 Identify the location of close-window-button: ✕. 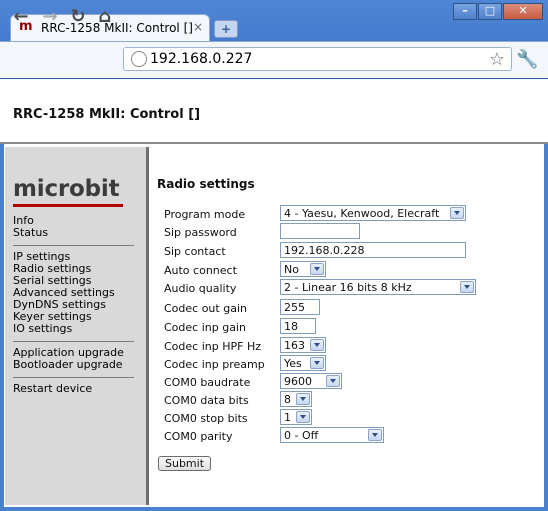
(523, 11).